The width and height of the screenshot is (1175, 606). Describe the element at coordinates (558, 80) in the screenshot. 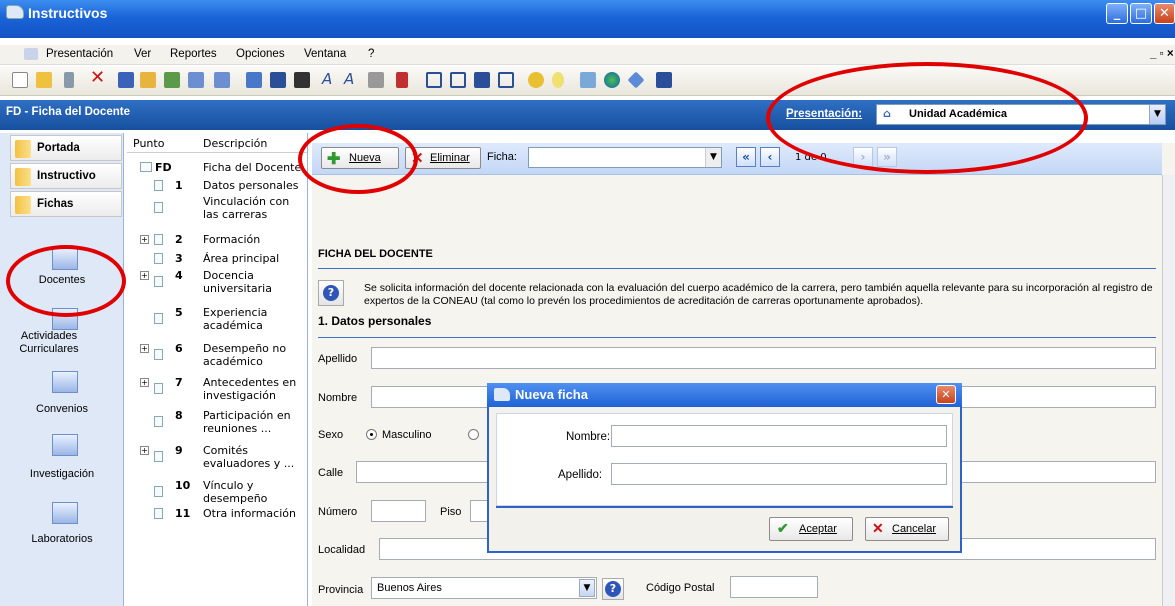

I see `tip-icon` at that location.